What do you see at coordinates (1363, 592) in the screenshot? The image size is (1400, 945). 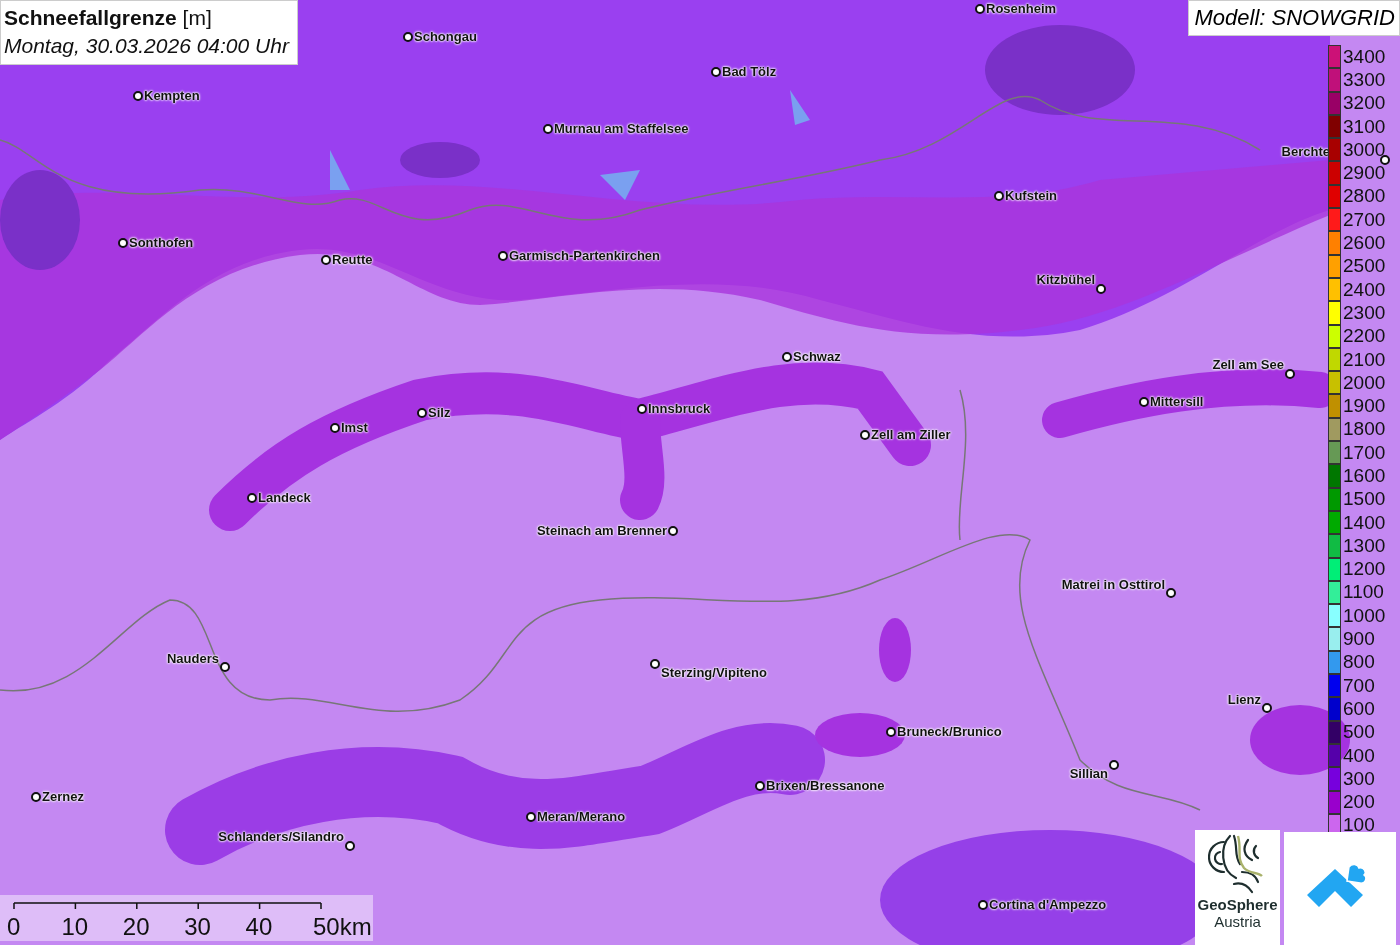 I see `legend-label: 1100` at bounding box center [1363, 592].